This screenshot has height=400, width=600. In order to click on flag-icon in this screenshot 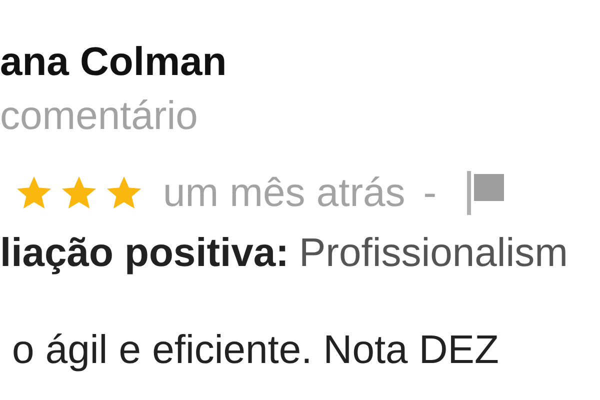, I will do `click(485, 193)`.